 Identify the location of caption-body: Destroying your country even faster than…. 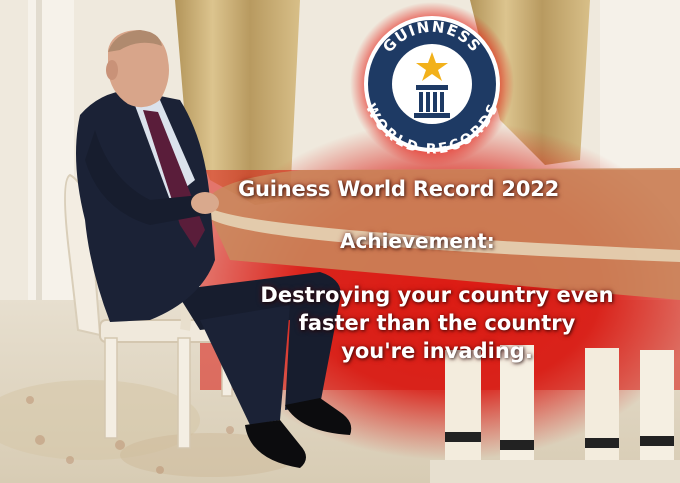
(437, 323).